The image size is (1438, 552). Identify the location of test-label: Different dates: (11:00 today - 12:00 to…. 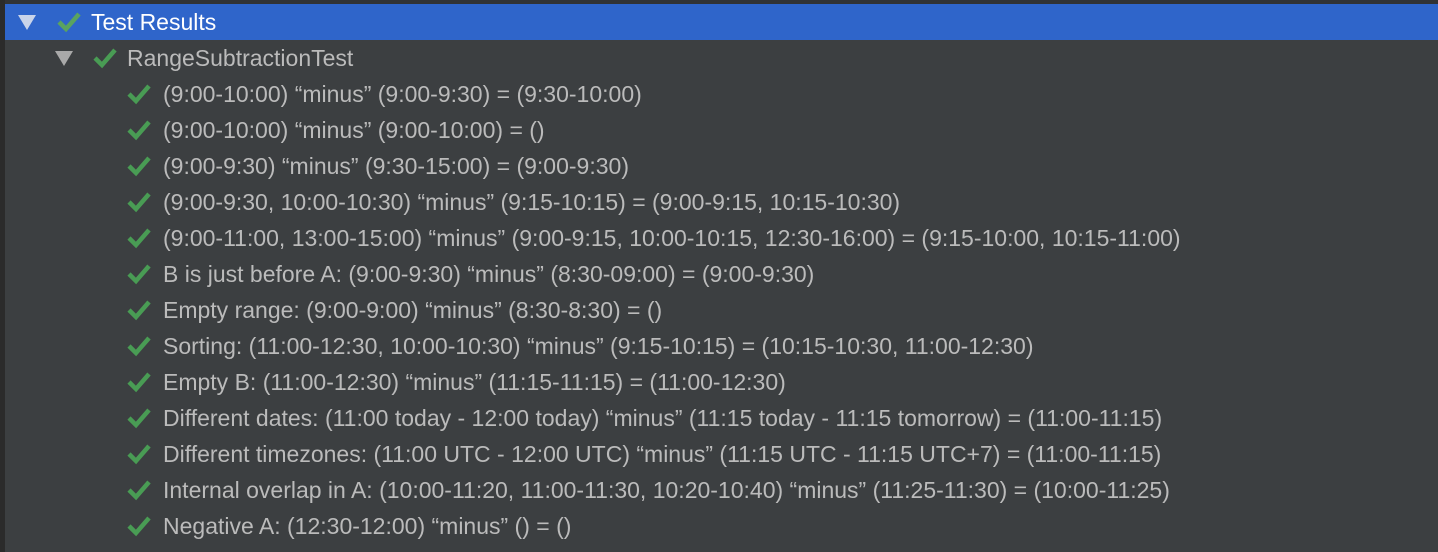
(663, 418).